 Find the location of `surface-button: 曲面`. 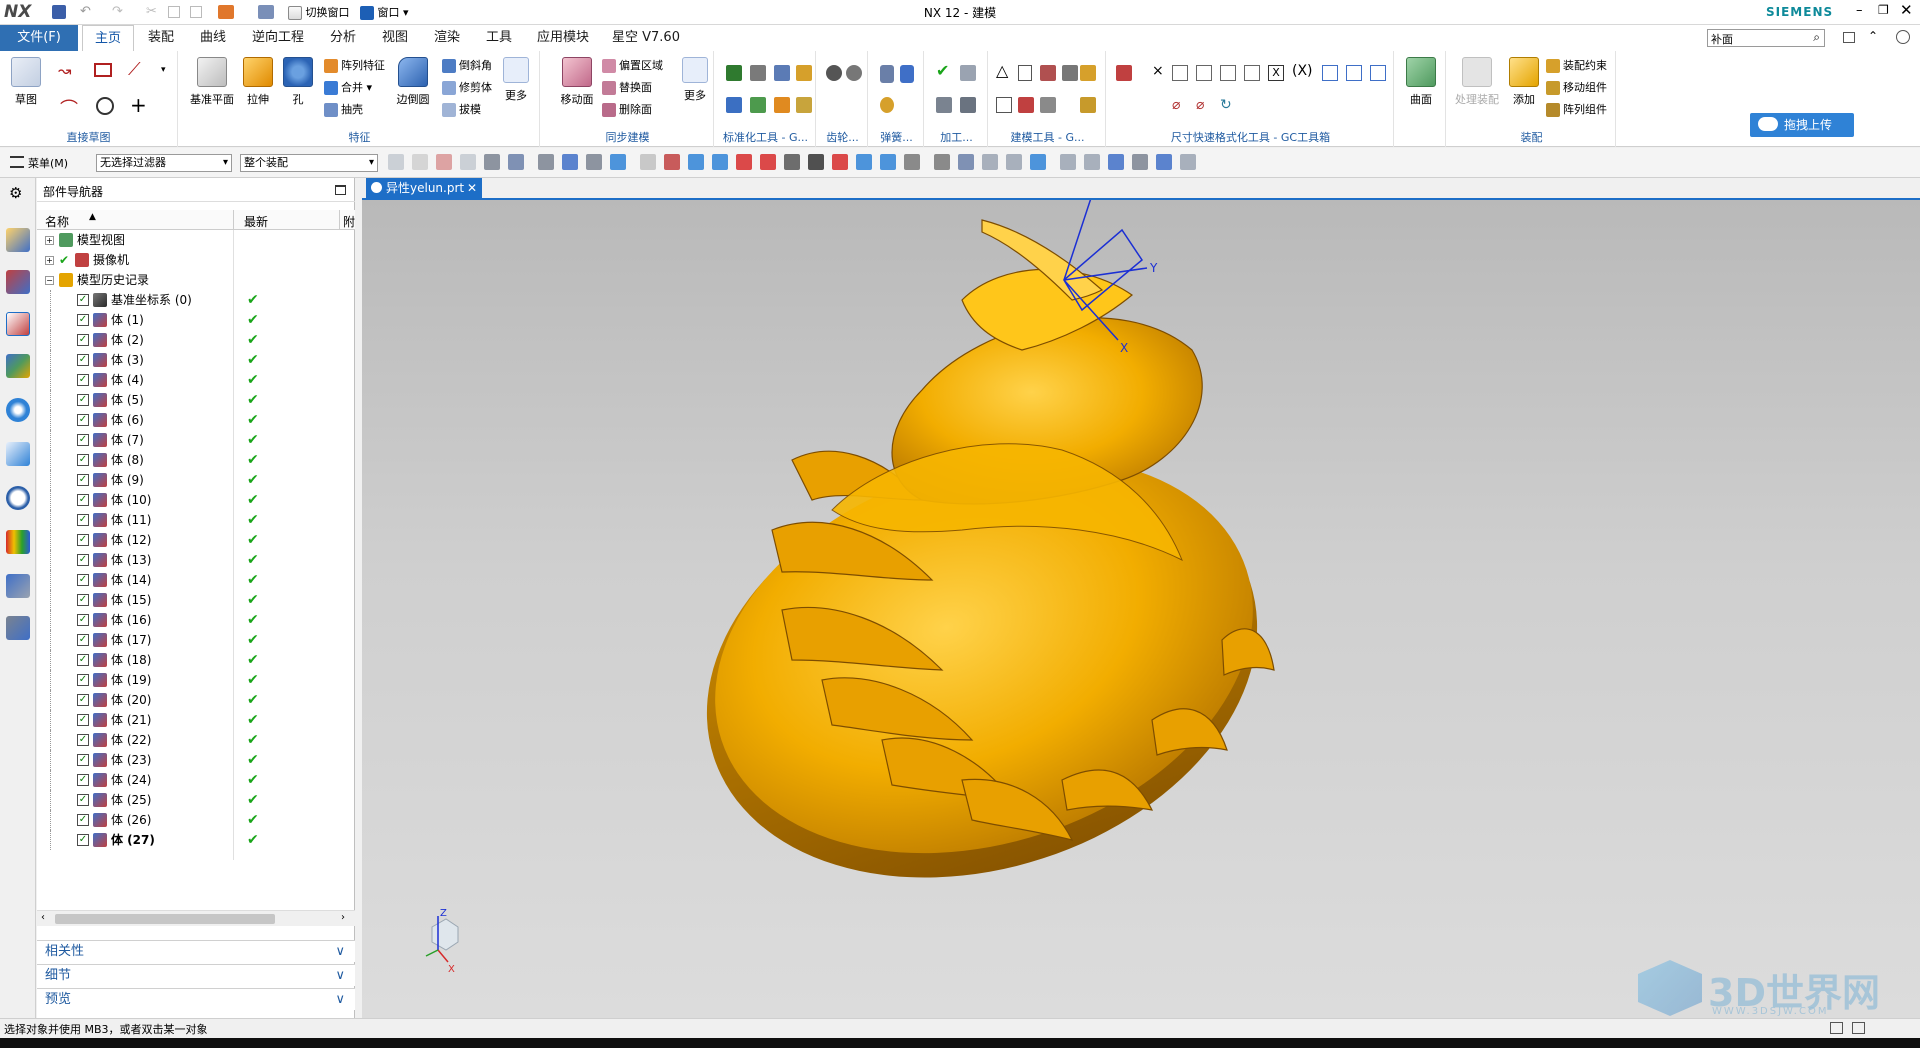

surface-button: 曲面 is located at coordinates (1421, 82).